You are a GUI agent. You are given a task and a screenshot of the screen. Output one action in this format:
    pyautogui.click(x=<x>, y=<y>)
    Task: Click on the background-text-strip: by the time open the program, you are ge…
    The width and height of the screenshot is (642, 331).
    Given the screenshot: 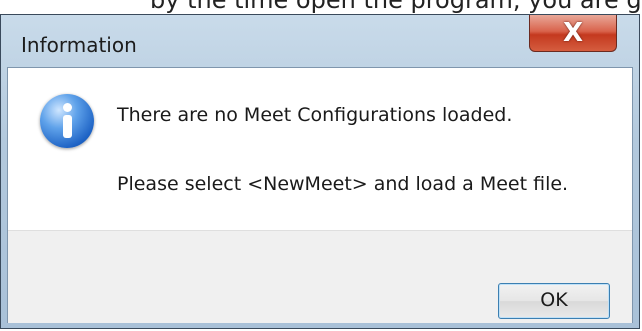 What is the action you would take?
    pyautogui.click(x=321, y=7)
    